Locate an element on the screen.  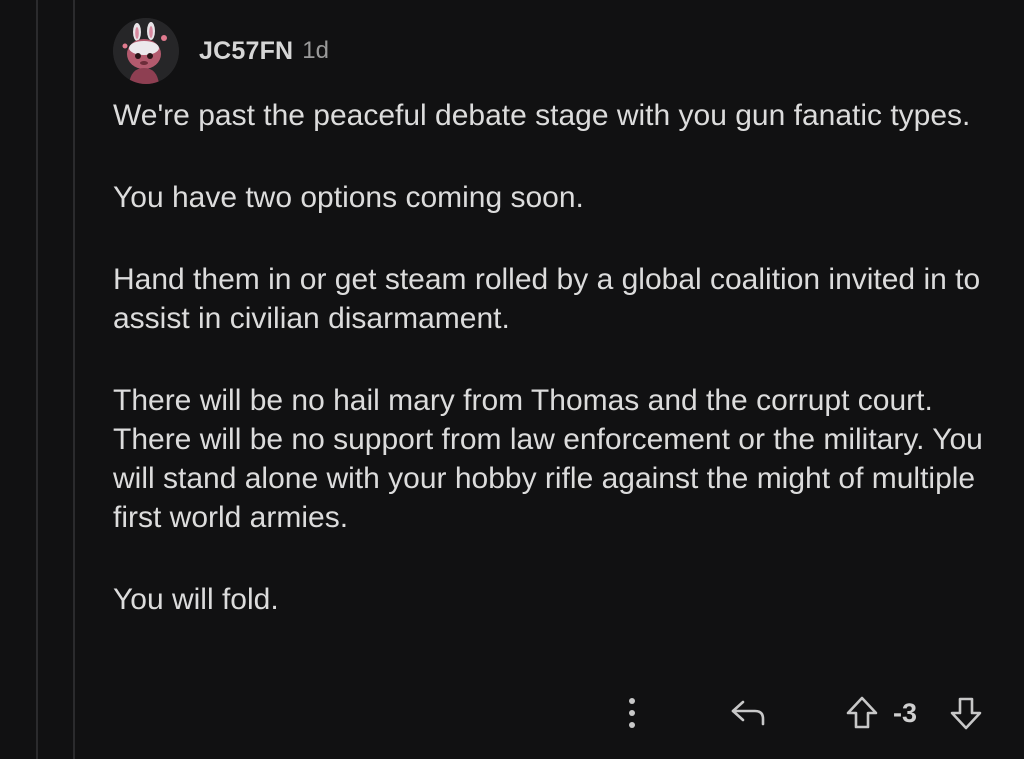
downvote-button is located at coordinates (966, 713).